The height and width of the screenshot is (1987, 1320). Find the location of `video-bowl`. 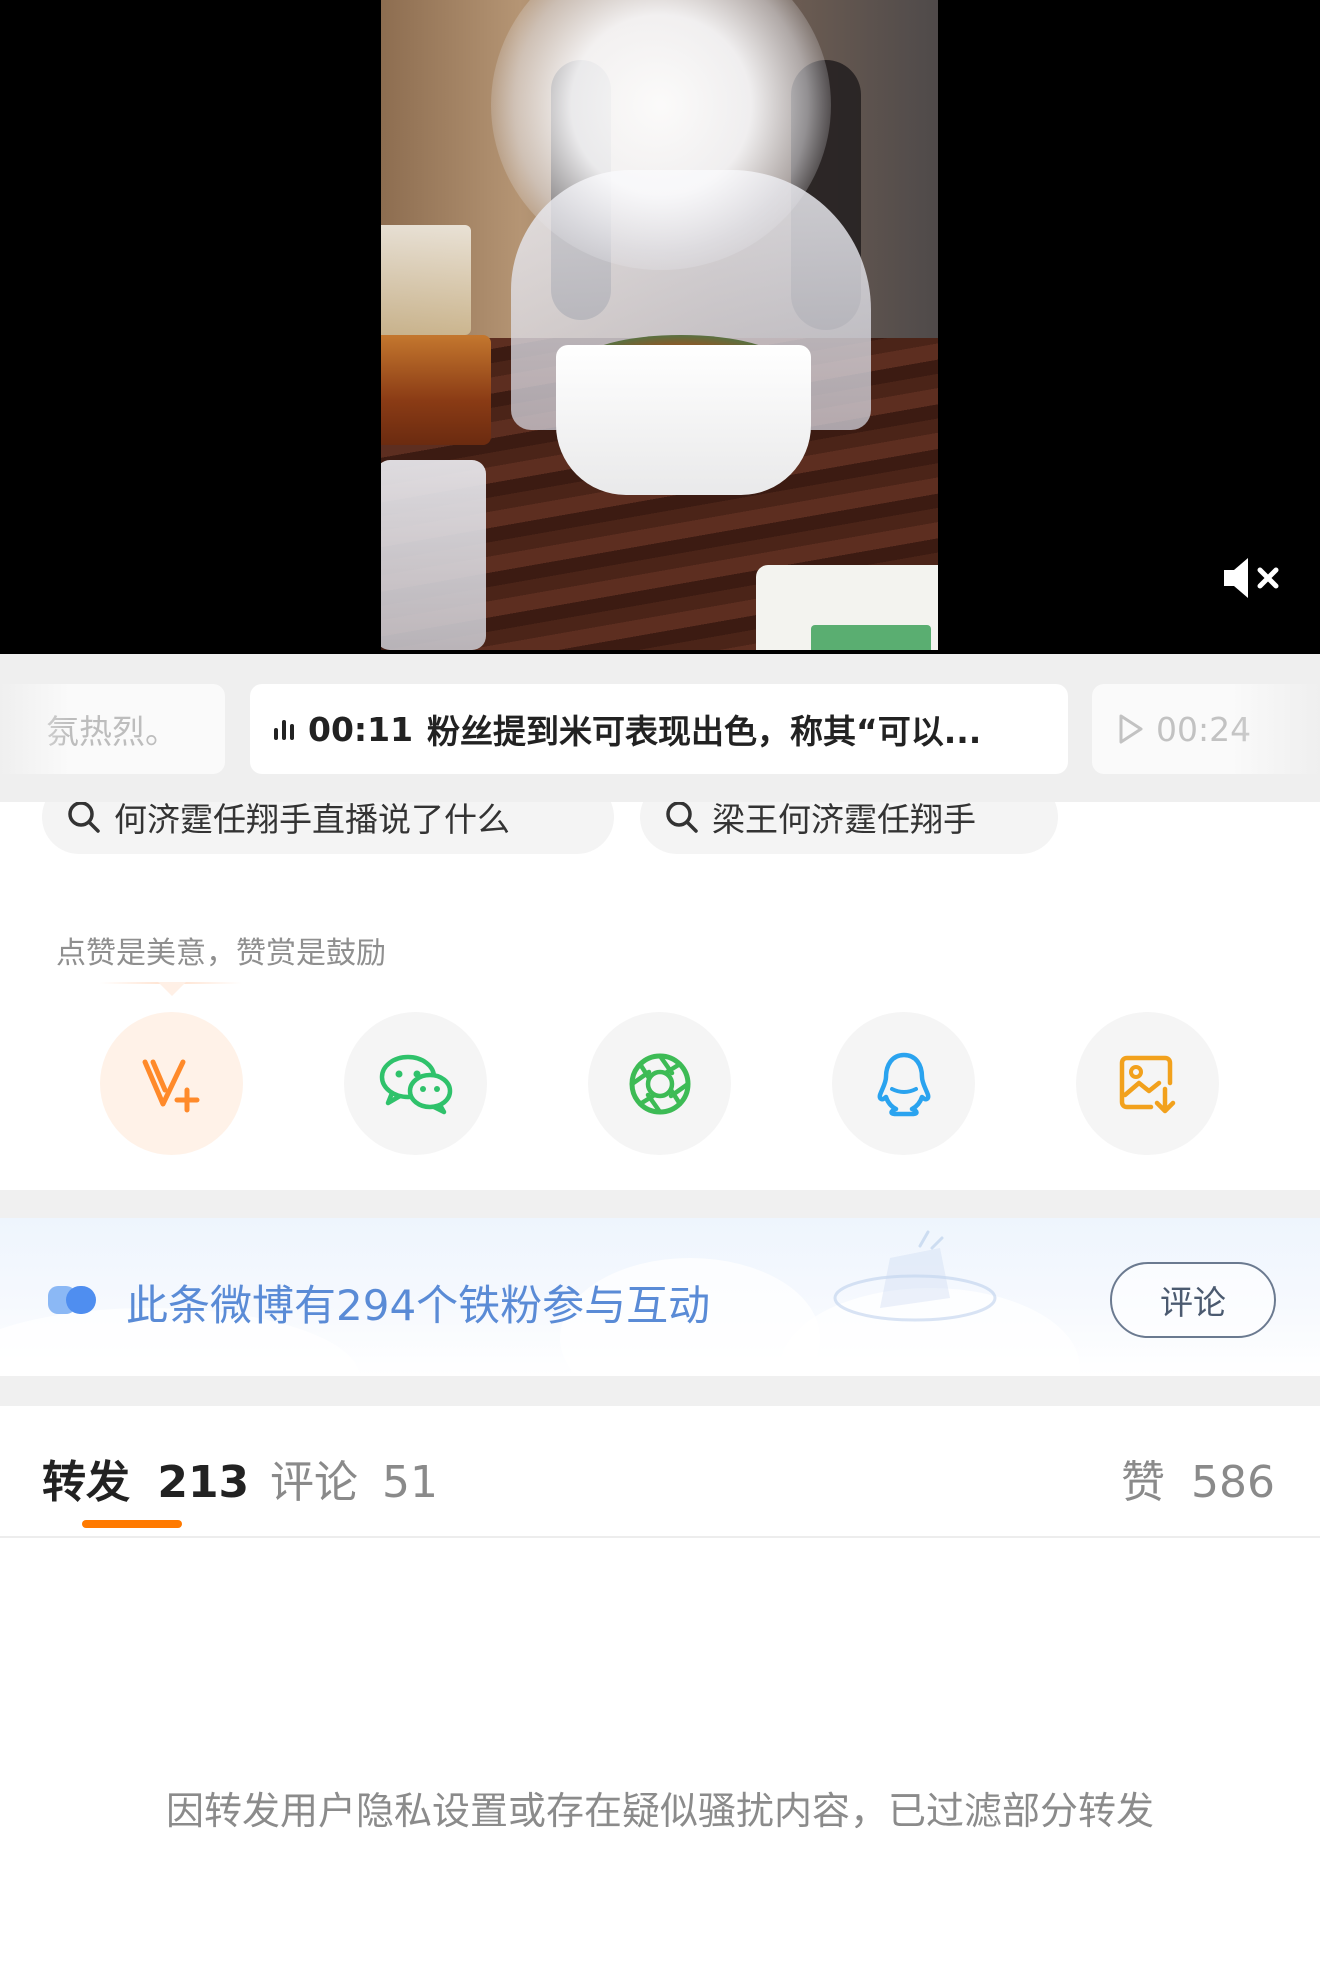

video-bowl is located at coordinates (683, 420).